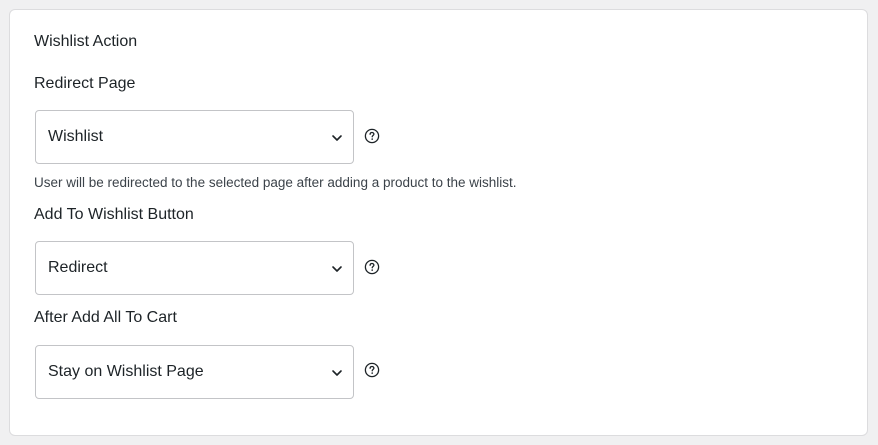 The width and height of the screenshot is (878, 445). I want to click on add-to-wishlist-button-value: Redirect, so click(78, 267).